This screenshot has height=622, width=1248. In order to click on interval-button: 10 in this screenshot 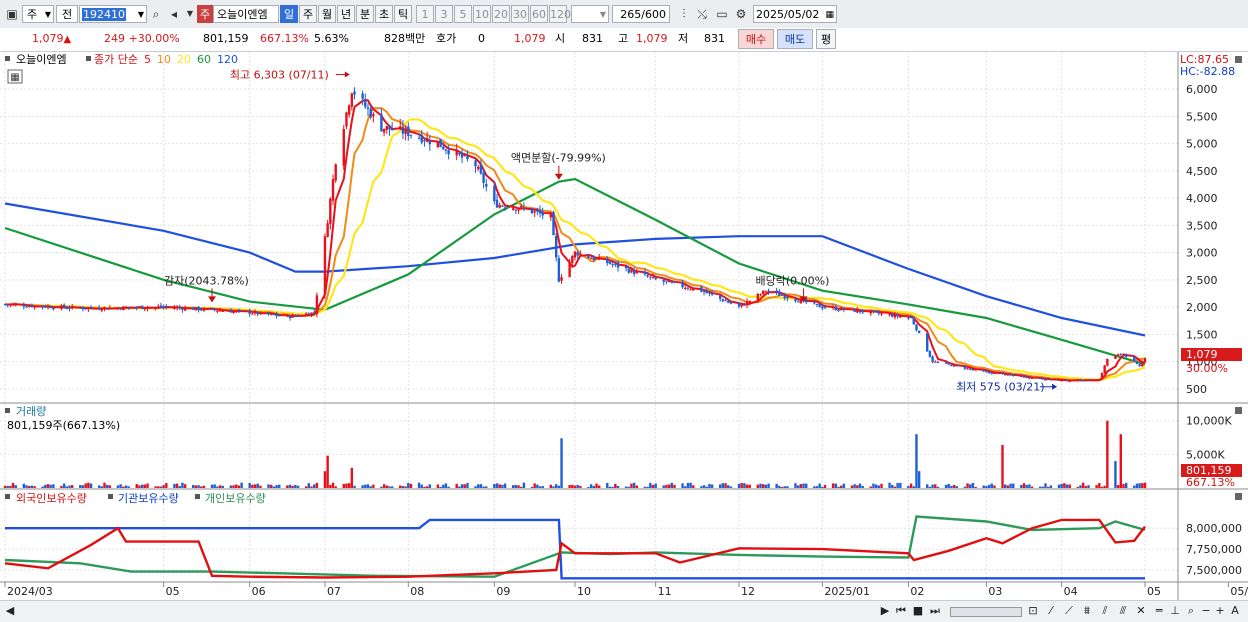, I will do `click(482, 14)`.